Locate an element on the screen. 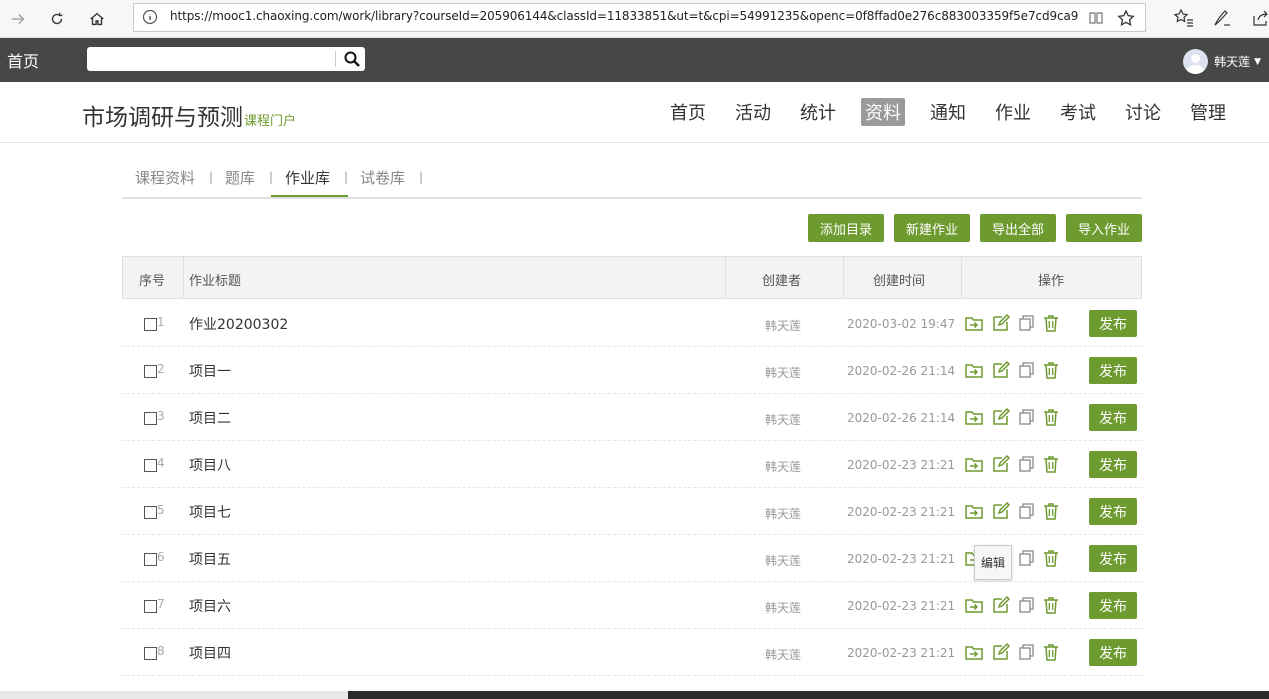 This screenshot has width=1269, height=699. nav-discussion: 讨论 is located at coordinates (1143, 112).